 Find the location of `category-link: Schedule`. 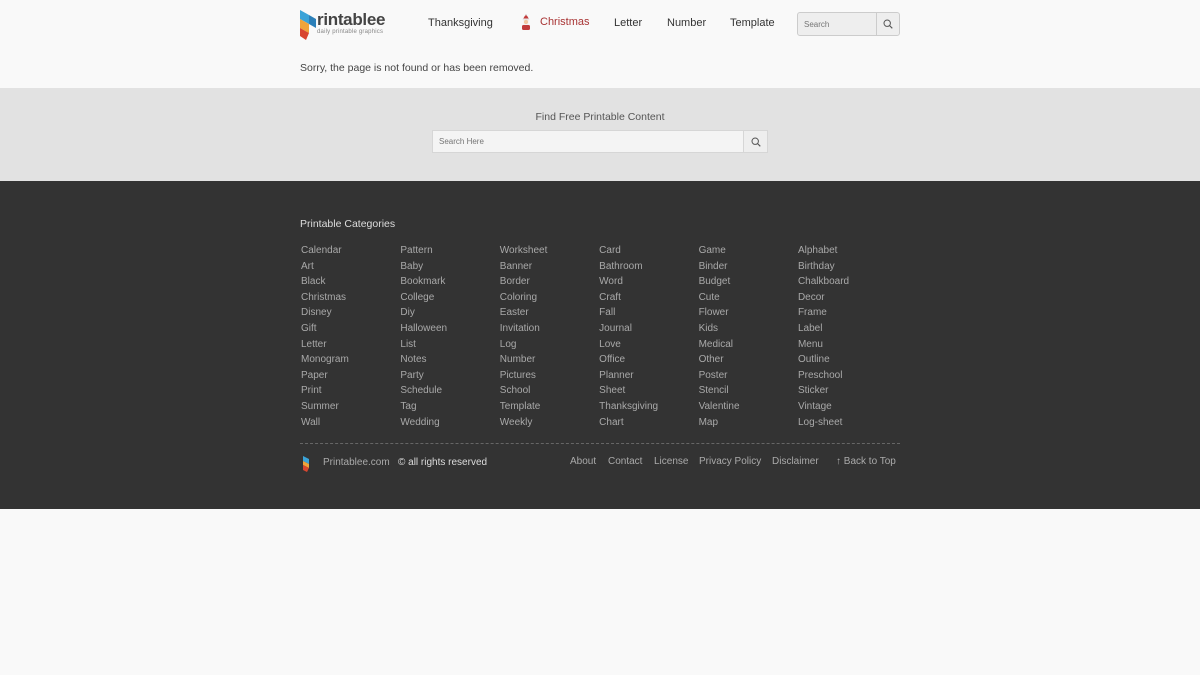

category-link: Schedule is located at coordinates (449, 391).